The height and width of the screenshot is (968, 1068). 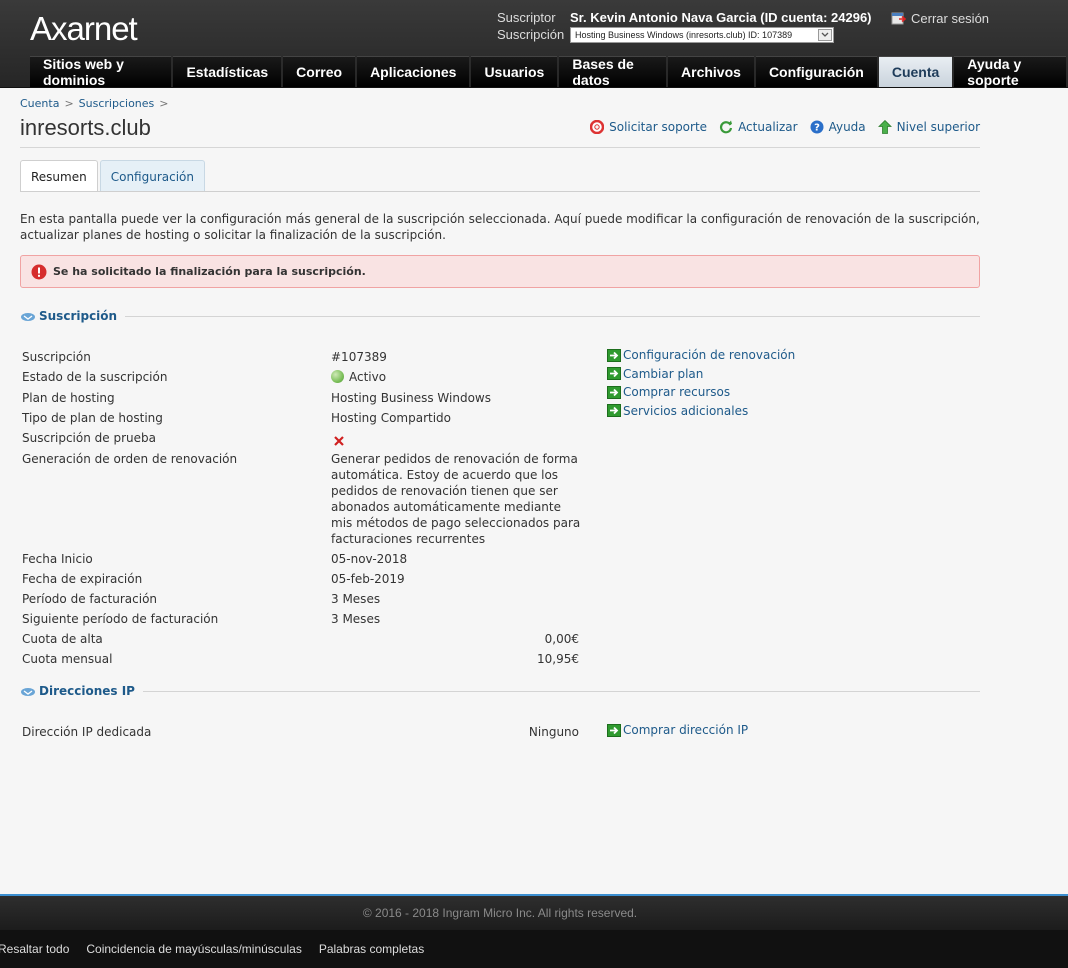 I want to click on row-label: Cuota de alta, so click(x=62, y=639).